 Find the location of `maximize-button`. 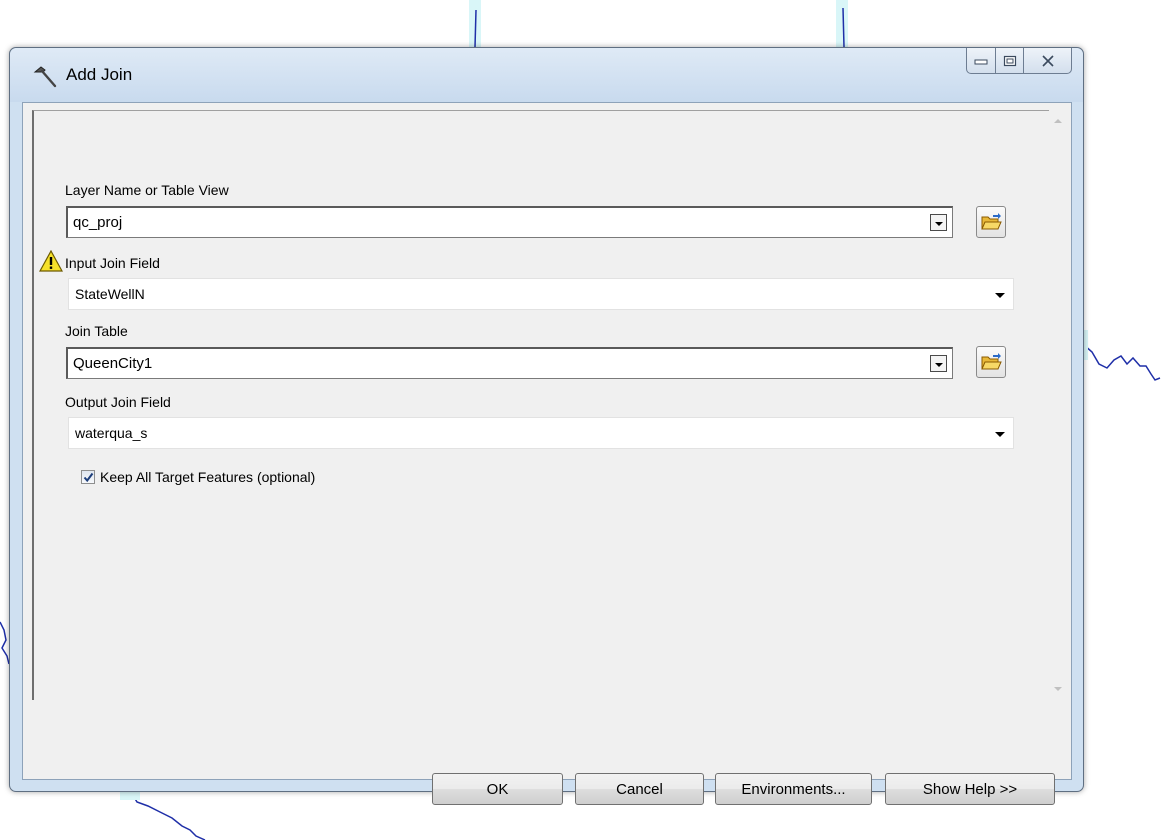

maximize-button is located at coordinates (1010, 61).